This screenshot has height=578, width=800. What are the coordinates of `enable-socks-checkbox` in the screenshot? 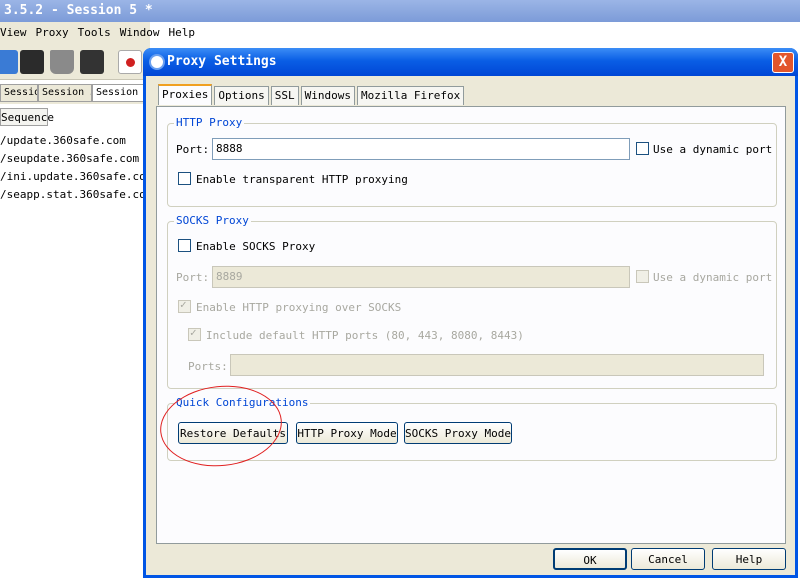 It's located at (184, 245).